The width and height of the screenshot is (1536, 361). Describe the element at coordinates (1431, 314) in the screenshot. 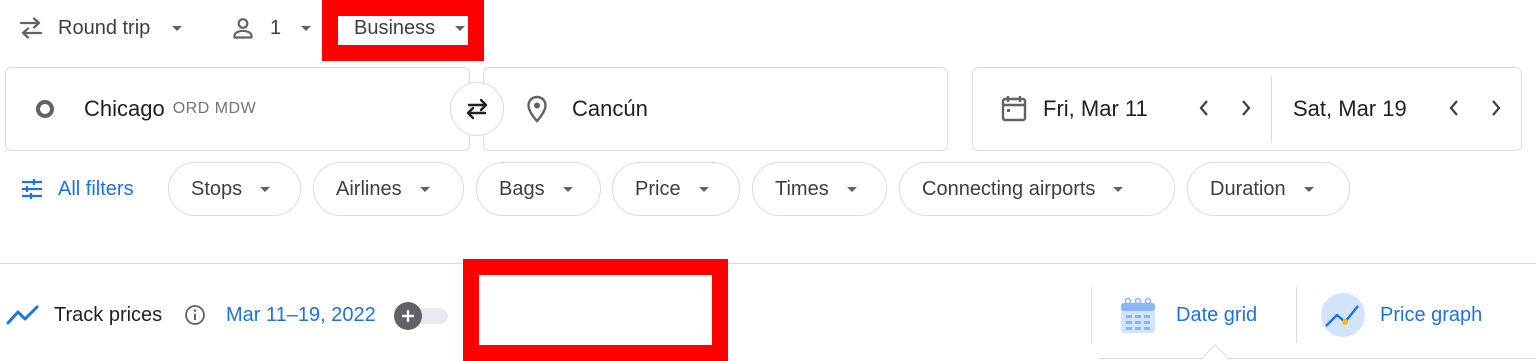

I see `price-graph-label: Price graph` at that location.